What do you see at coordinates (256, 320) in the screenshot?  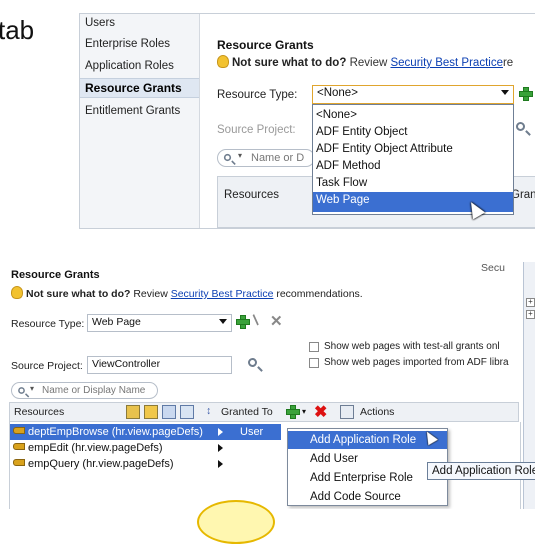 I see `edit-icon: /` at bounding box center [256, 320].